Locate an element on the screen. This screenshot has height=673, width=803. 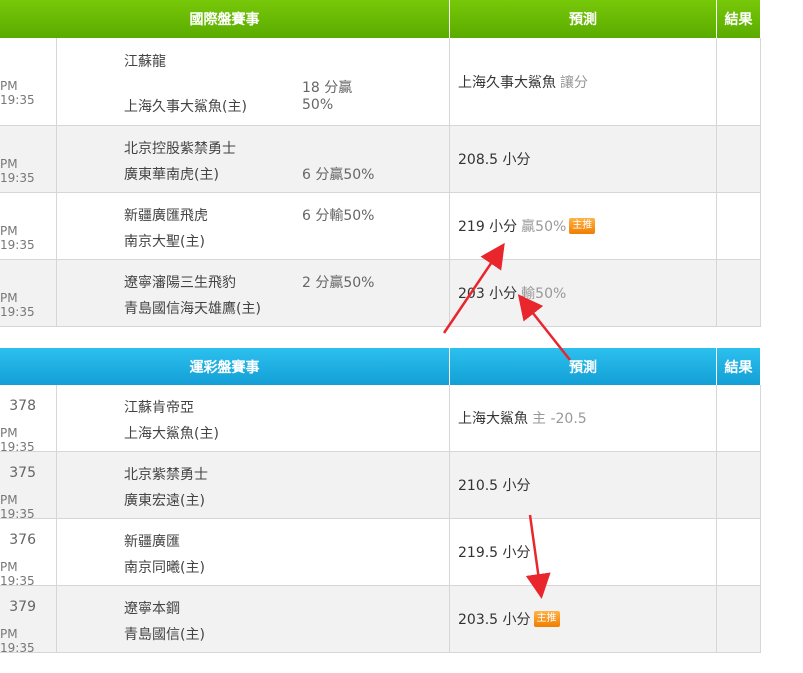
game-number: 378 is located at coordinates (22, 406).